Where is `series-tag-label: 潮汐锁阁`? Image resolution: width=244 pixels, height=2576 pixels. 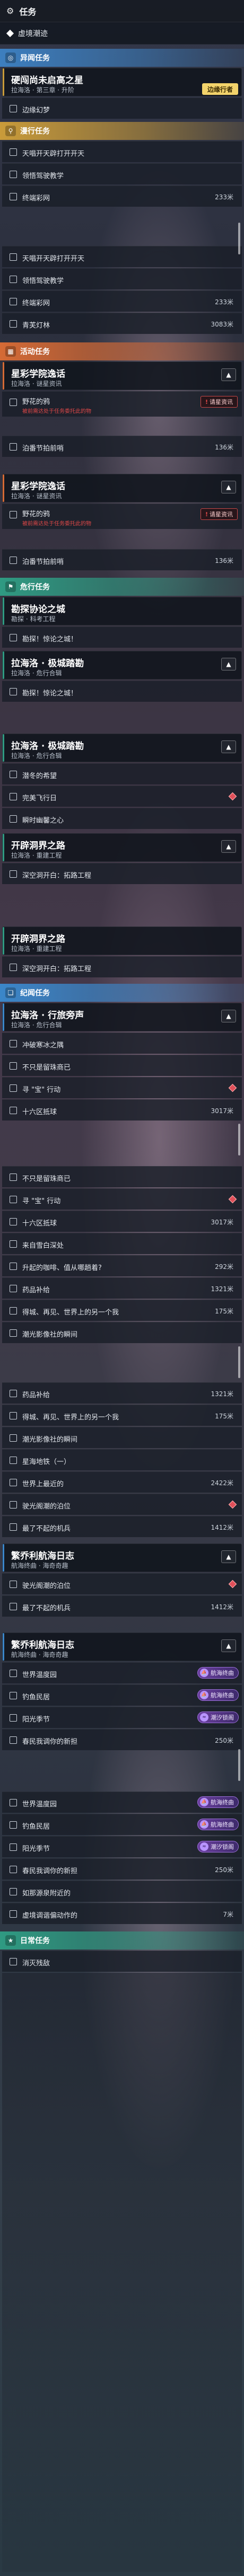 series-tag-label: 潮汐锁阁 is located at coordinates (223, 1846).